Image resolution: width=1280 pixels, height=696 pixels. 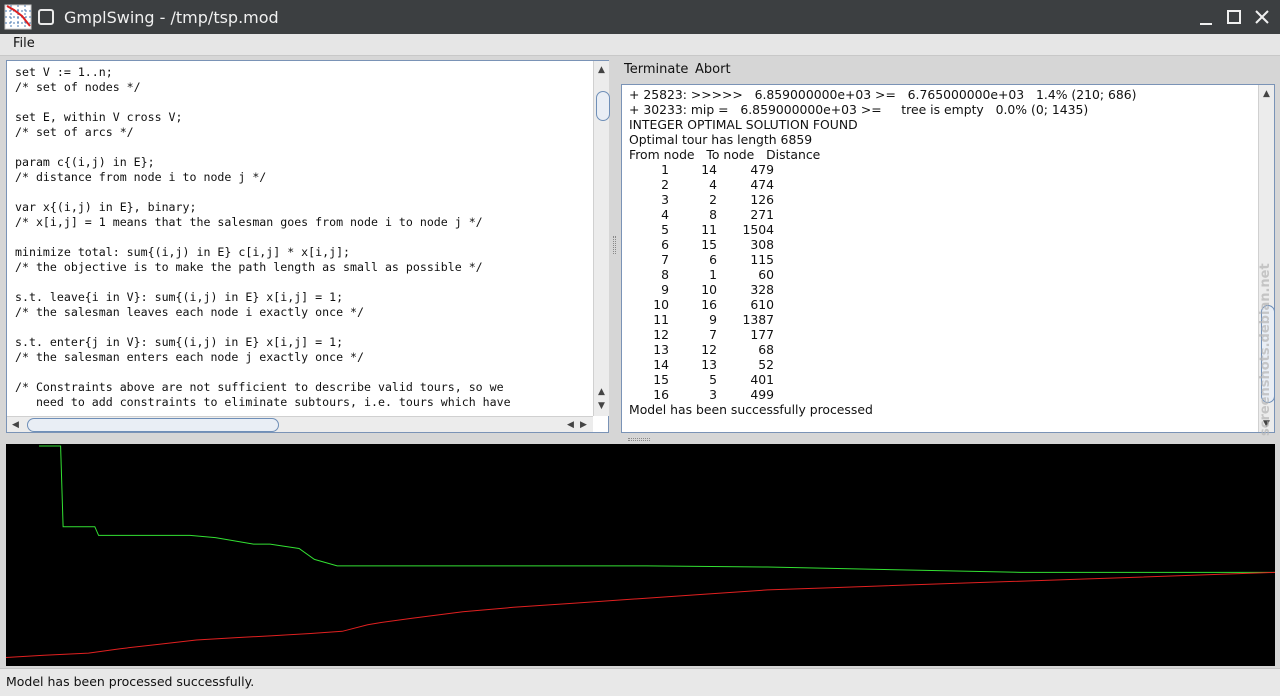 What do you see at coordinates (85, 162) in the screenshot?
I see `code-line: param c{(i,j) in E};` at bounding box center [85, 162].